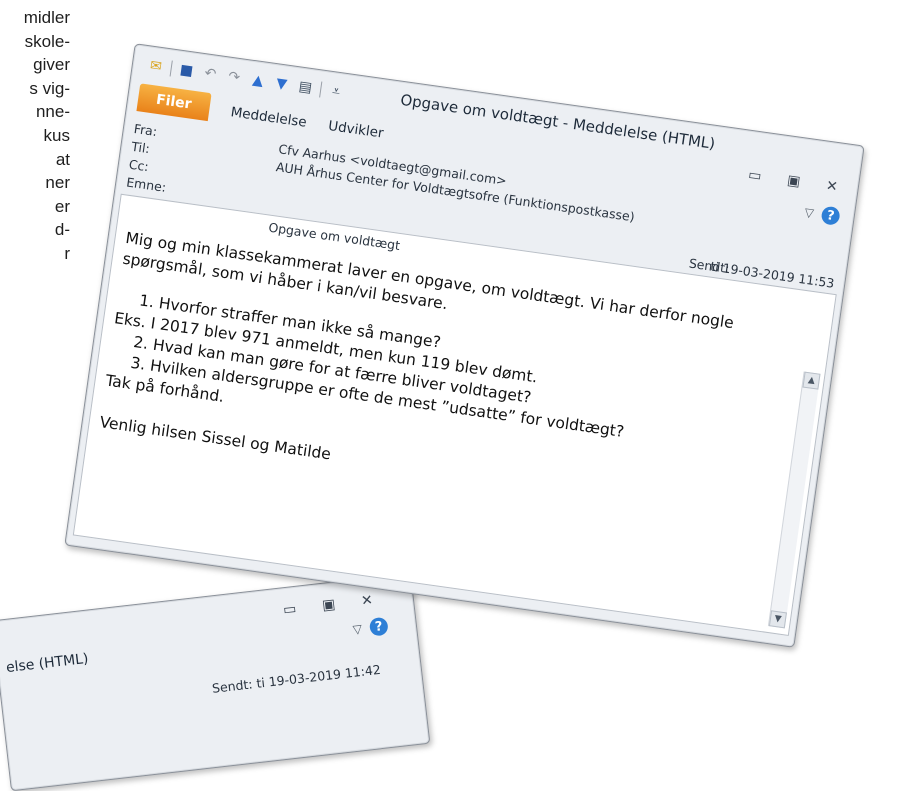  What do you see at coordinates (268, 119) in the screenshot?
I see `tab-message: Meddelelse` at bounding box center [268, 119].